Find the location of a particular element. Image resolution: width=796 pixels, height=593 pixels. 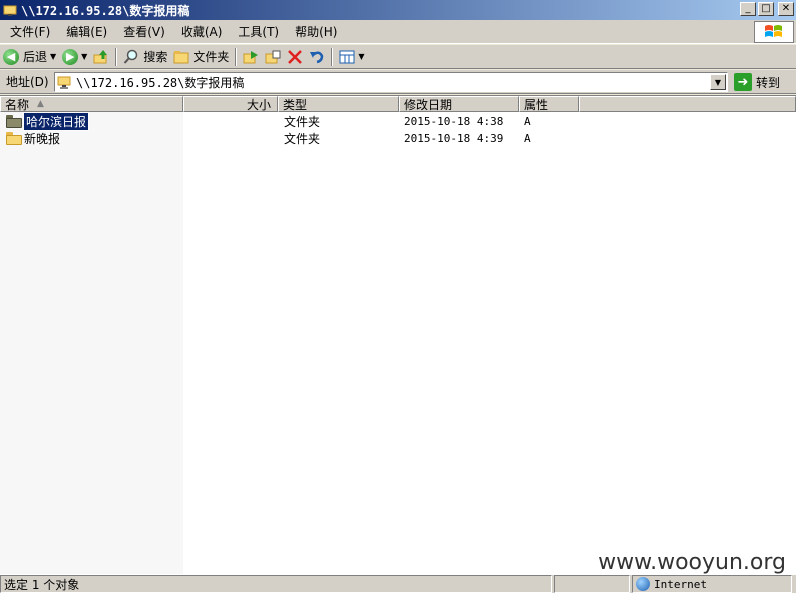

up-button is located at coordinates (101, 57).